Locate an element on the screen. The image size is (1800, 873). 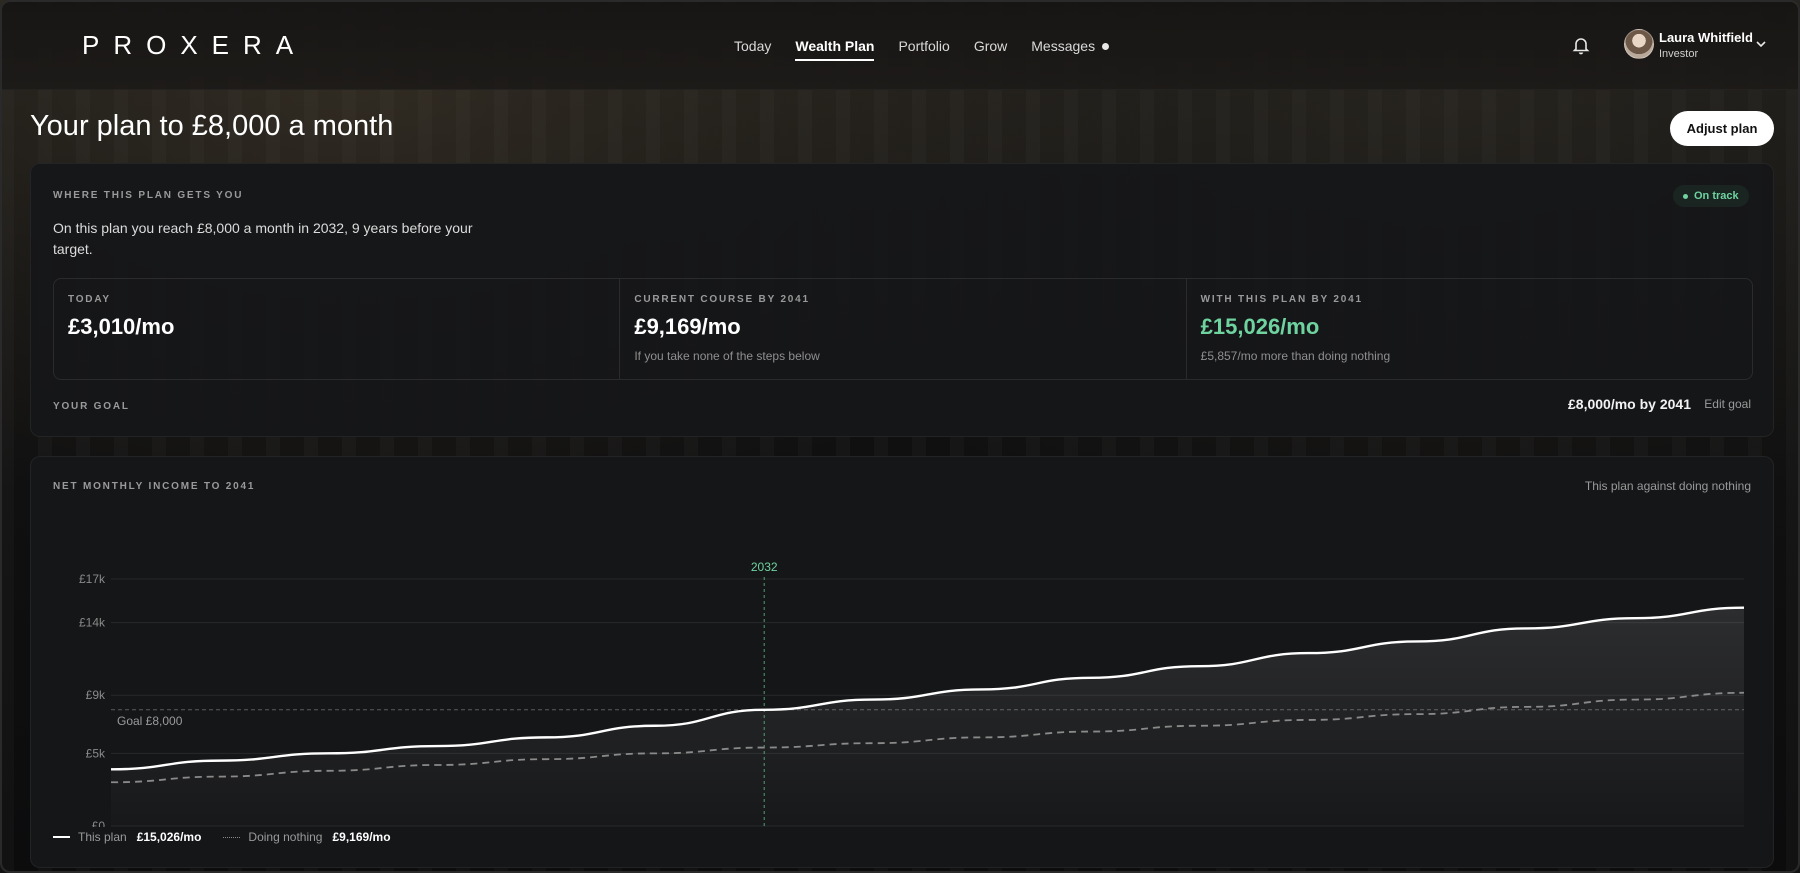
stat-label: TODAY is located at coordinates (89, 299).